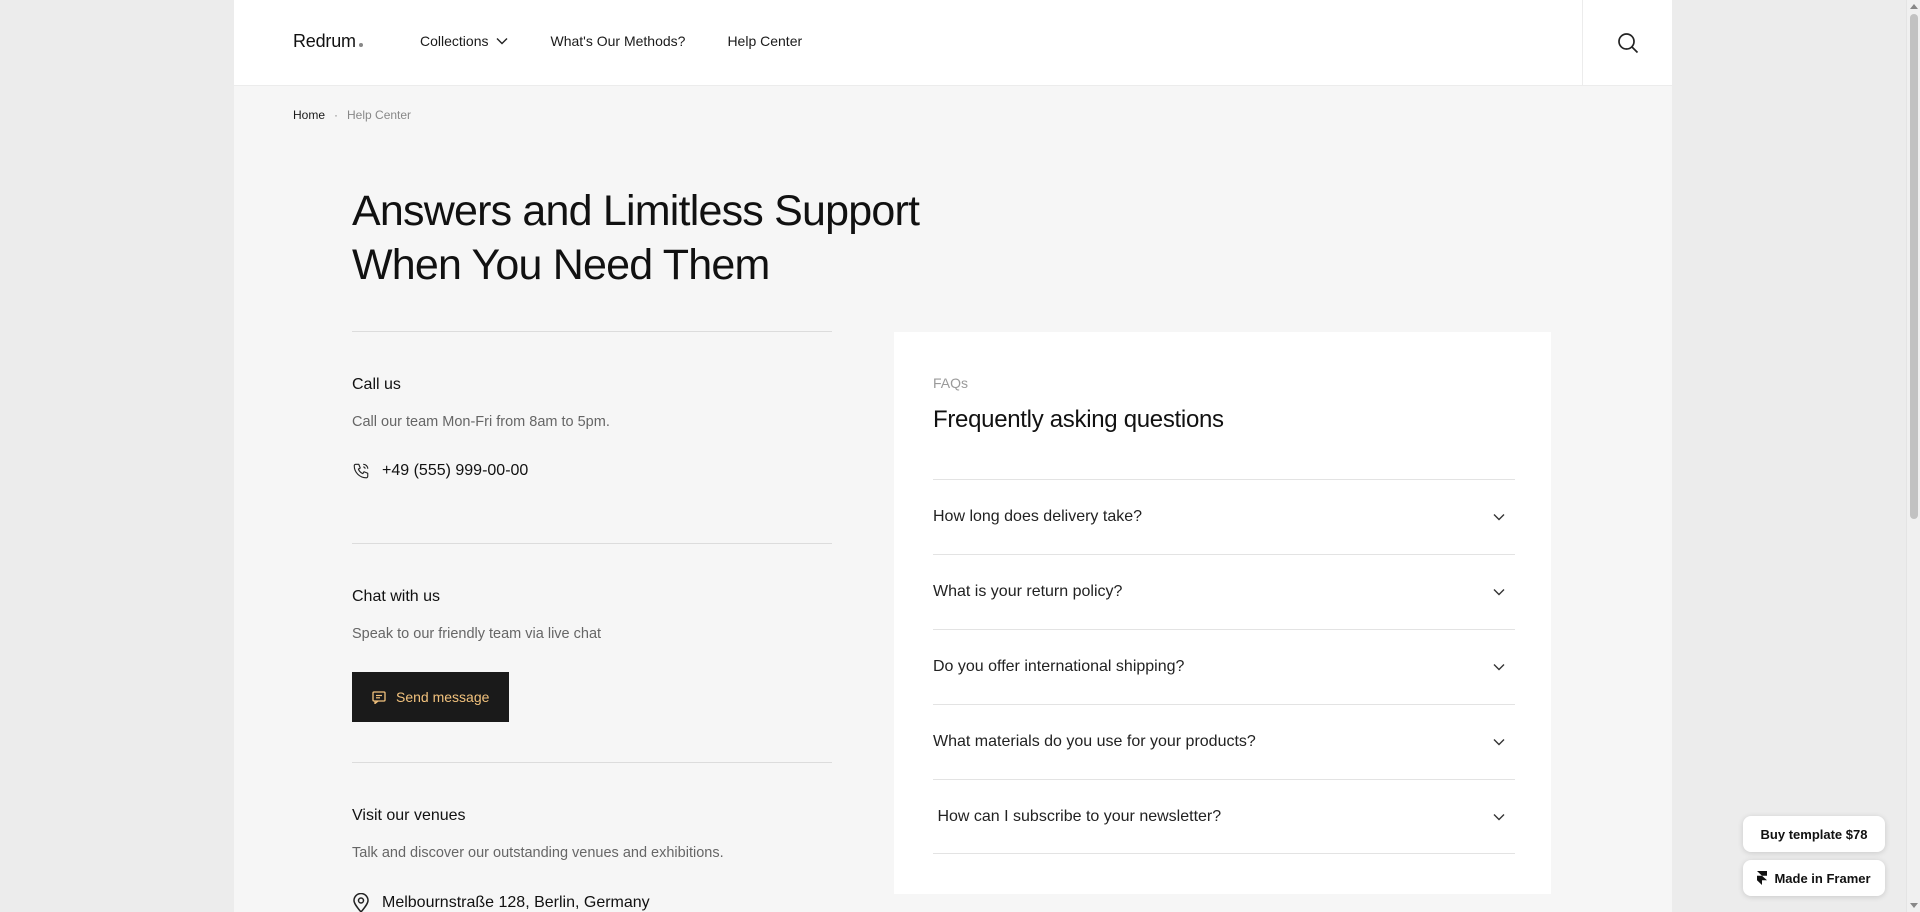 Image resolution: width=1920 pixels, height=912 pixels. I want to click on phone-link: +49 (555) 999-00-00, so click(592, 471).